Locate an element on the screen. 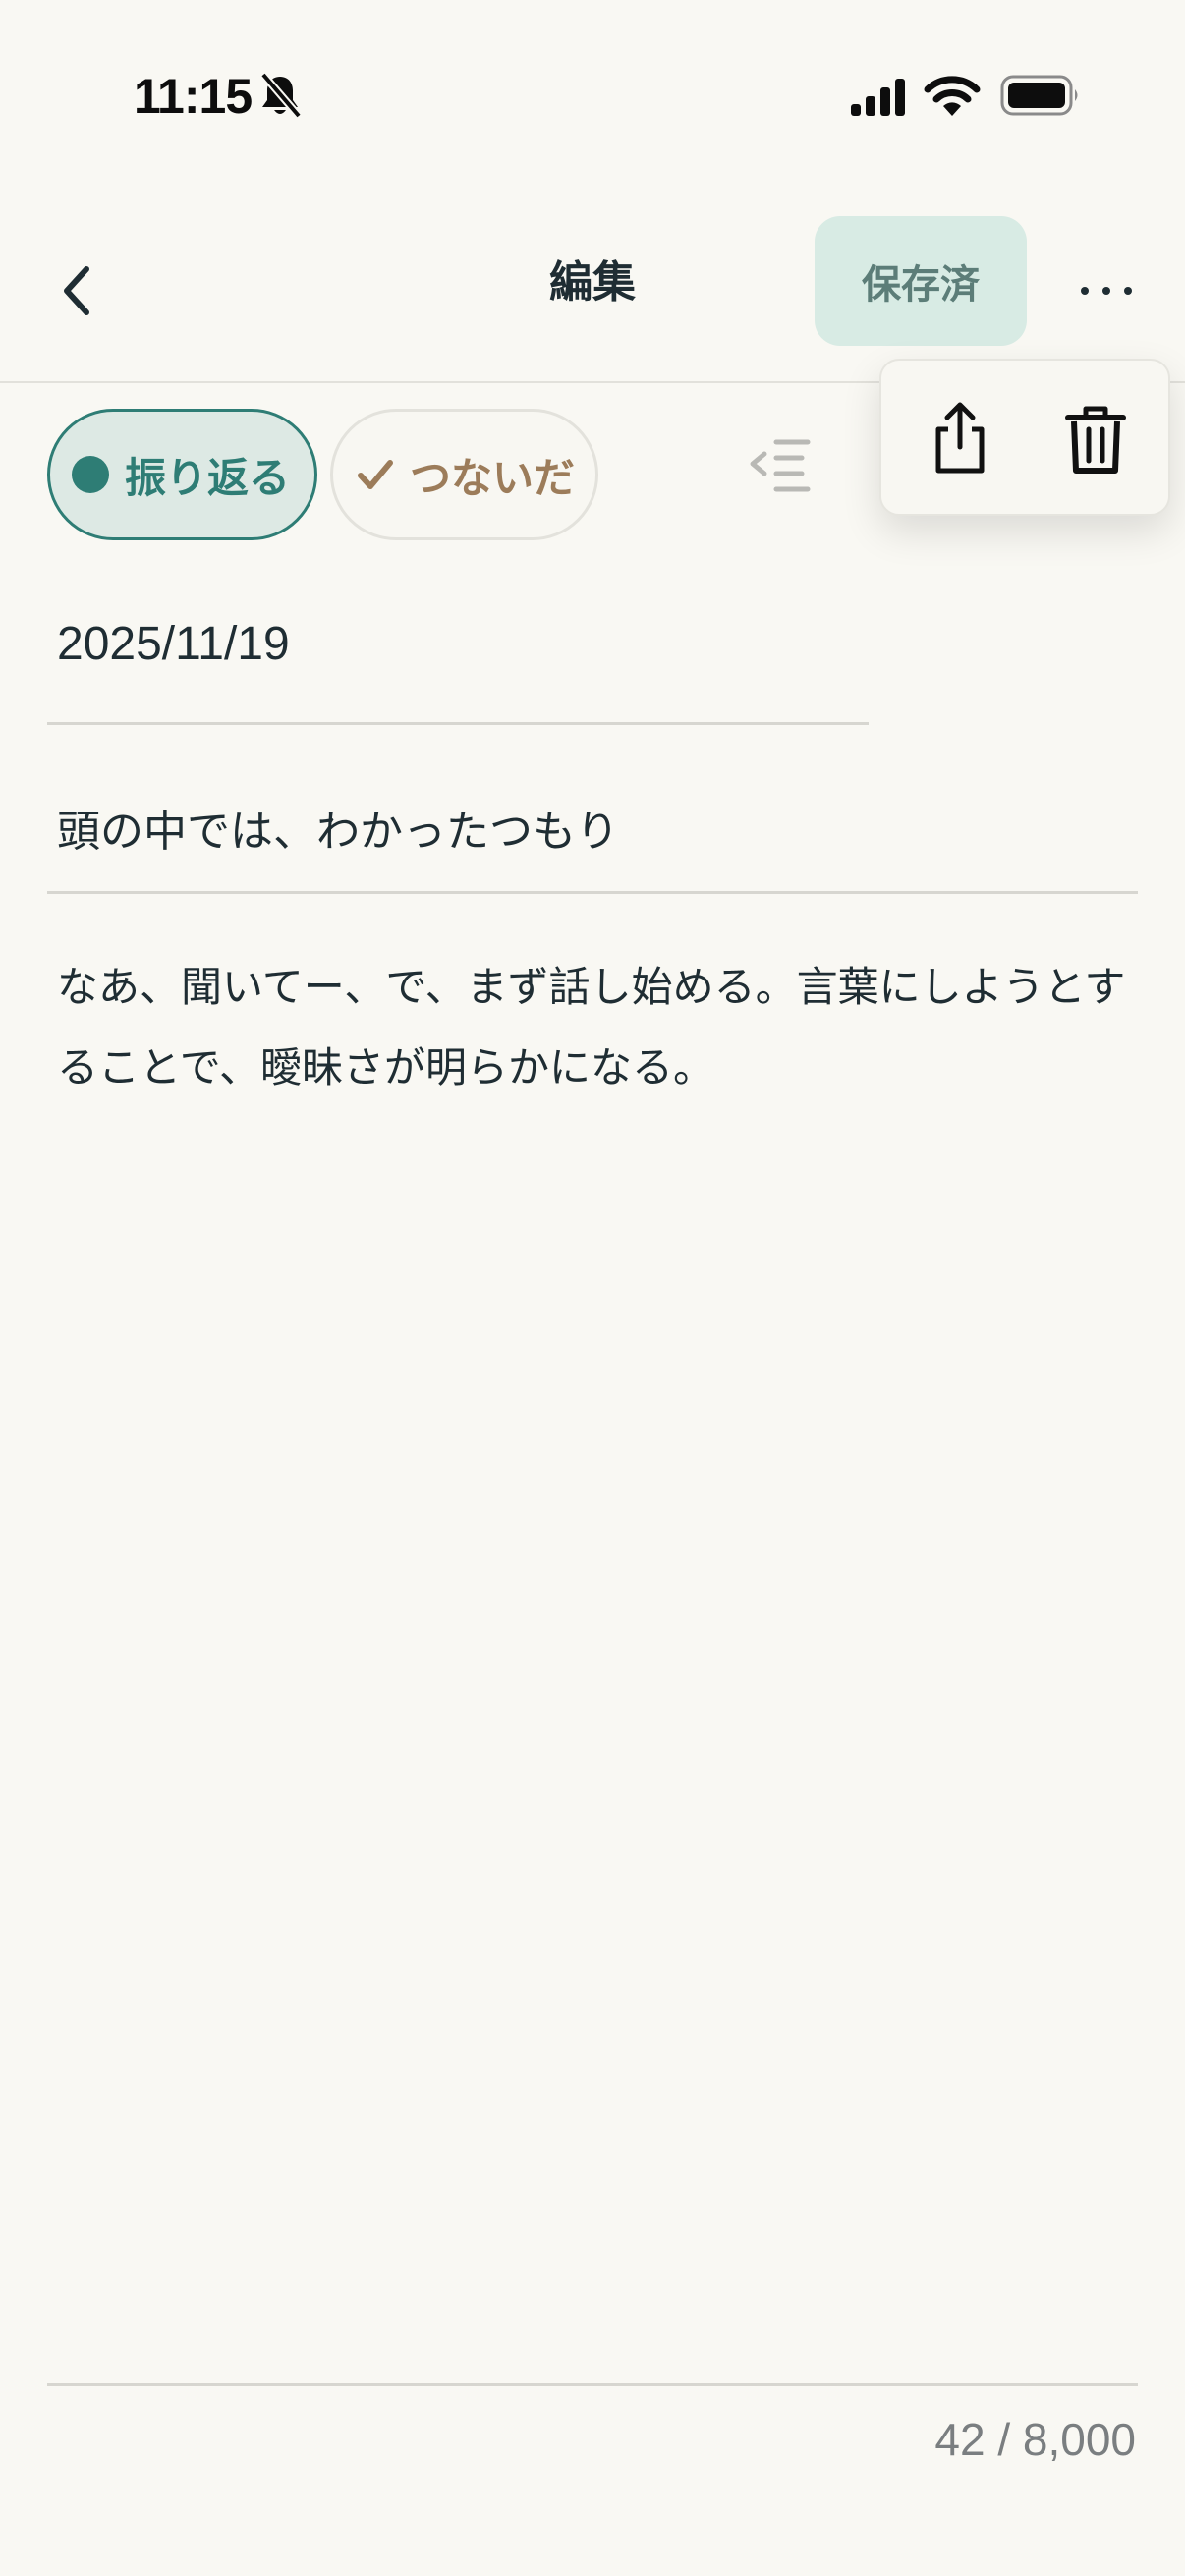 The height and width of the screenshot is (2576, 1185). reflect-chip-label: 振り返る is located at coordinates (208, 477).